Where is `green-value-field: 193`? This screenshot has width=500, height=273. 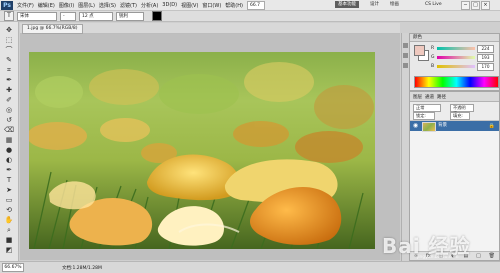
green-value-field: 193 is located at coordinates (485, 58).